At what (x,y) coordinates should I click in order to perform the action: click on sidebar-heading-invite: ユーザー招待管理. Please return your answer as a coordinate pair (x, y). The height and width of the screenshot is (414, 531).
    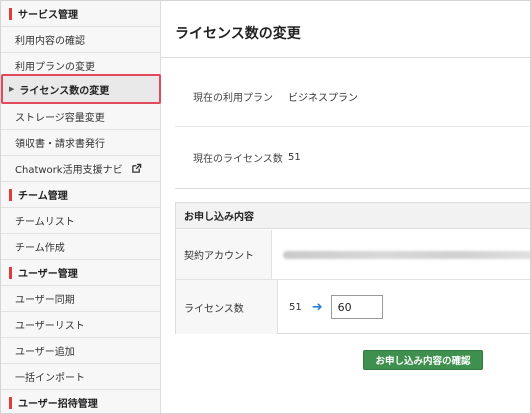
    Looking at the image, I should click on (81, 401).